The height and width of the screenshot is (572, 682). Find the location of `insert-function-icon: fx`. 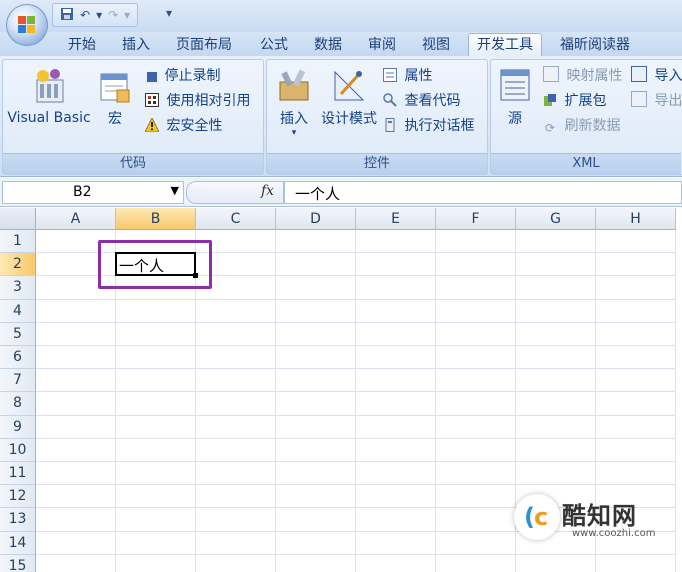

insert-function-icon: fx is located at coordinates (267, 191).